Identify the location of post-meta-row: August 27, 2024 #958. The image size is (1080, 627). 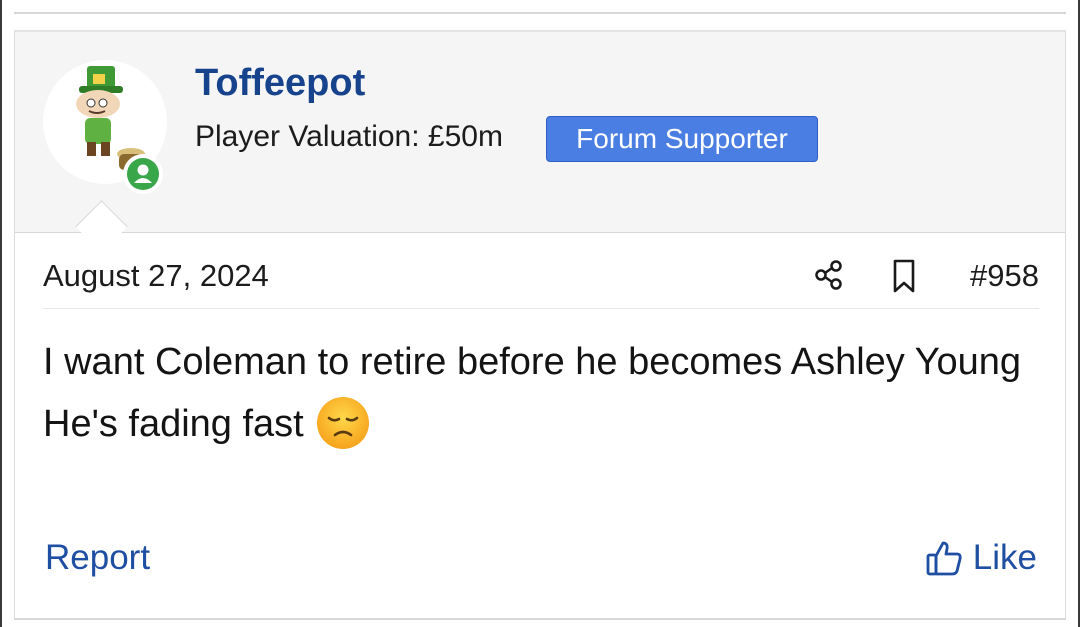
(541, 281).